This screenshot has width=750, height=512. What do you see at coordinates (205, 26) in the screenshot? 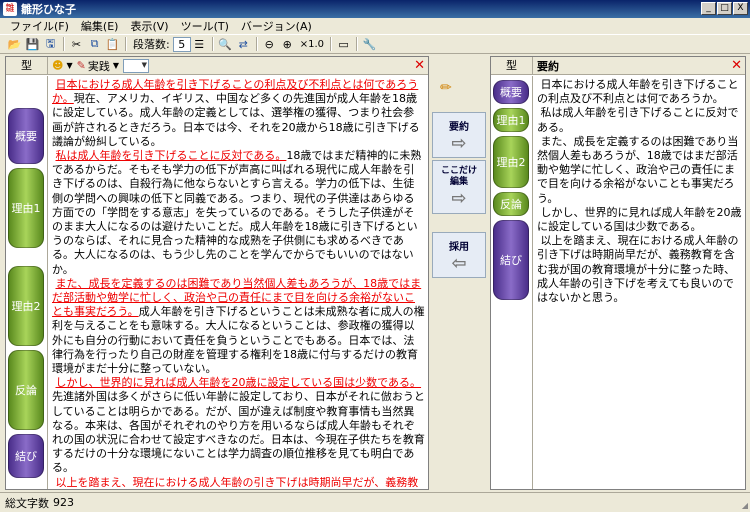
I see `menu-tools: ツール(T)` at bounding box center [205, 26].